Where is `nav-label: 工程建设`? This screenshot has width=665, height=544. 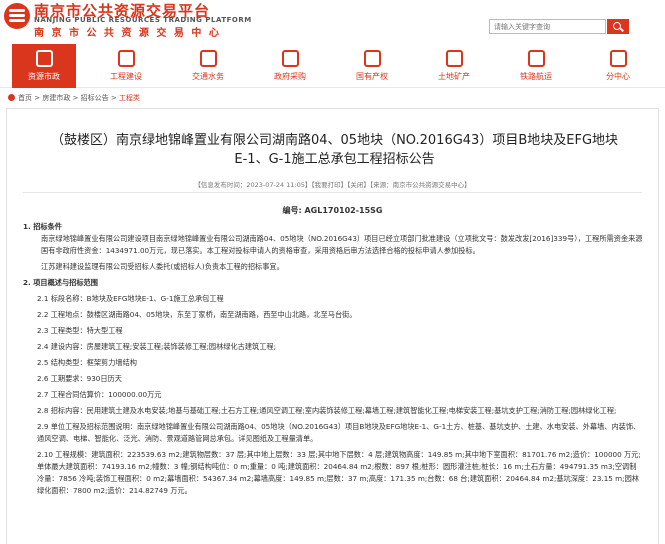
nav-label: 工程建设 is located at coordinates (126, 76).